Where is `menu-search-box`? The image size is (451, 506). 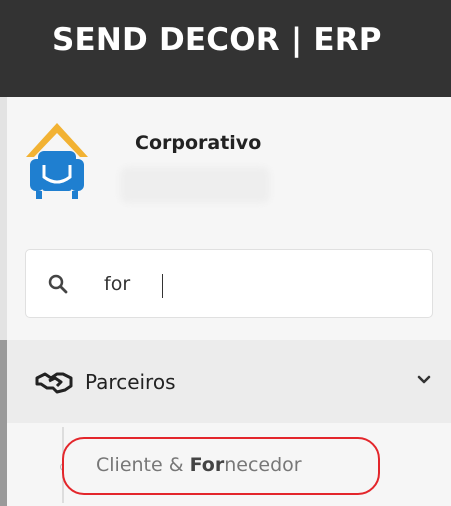
menu-search-box is located at coordinates (229, 283).